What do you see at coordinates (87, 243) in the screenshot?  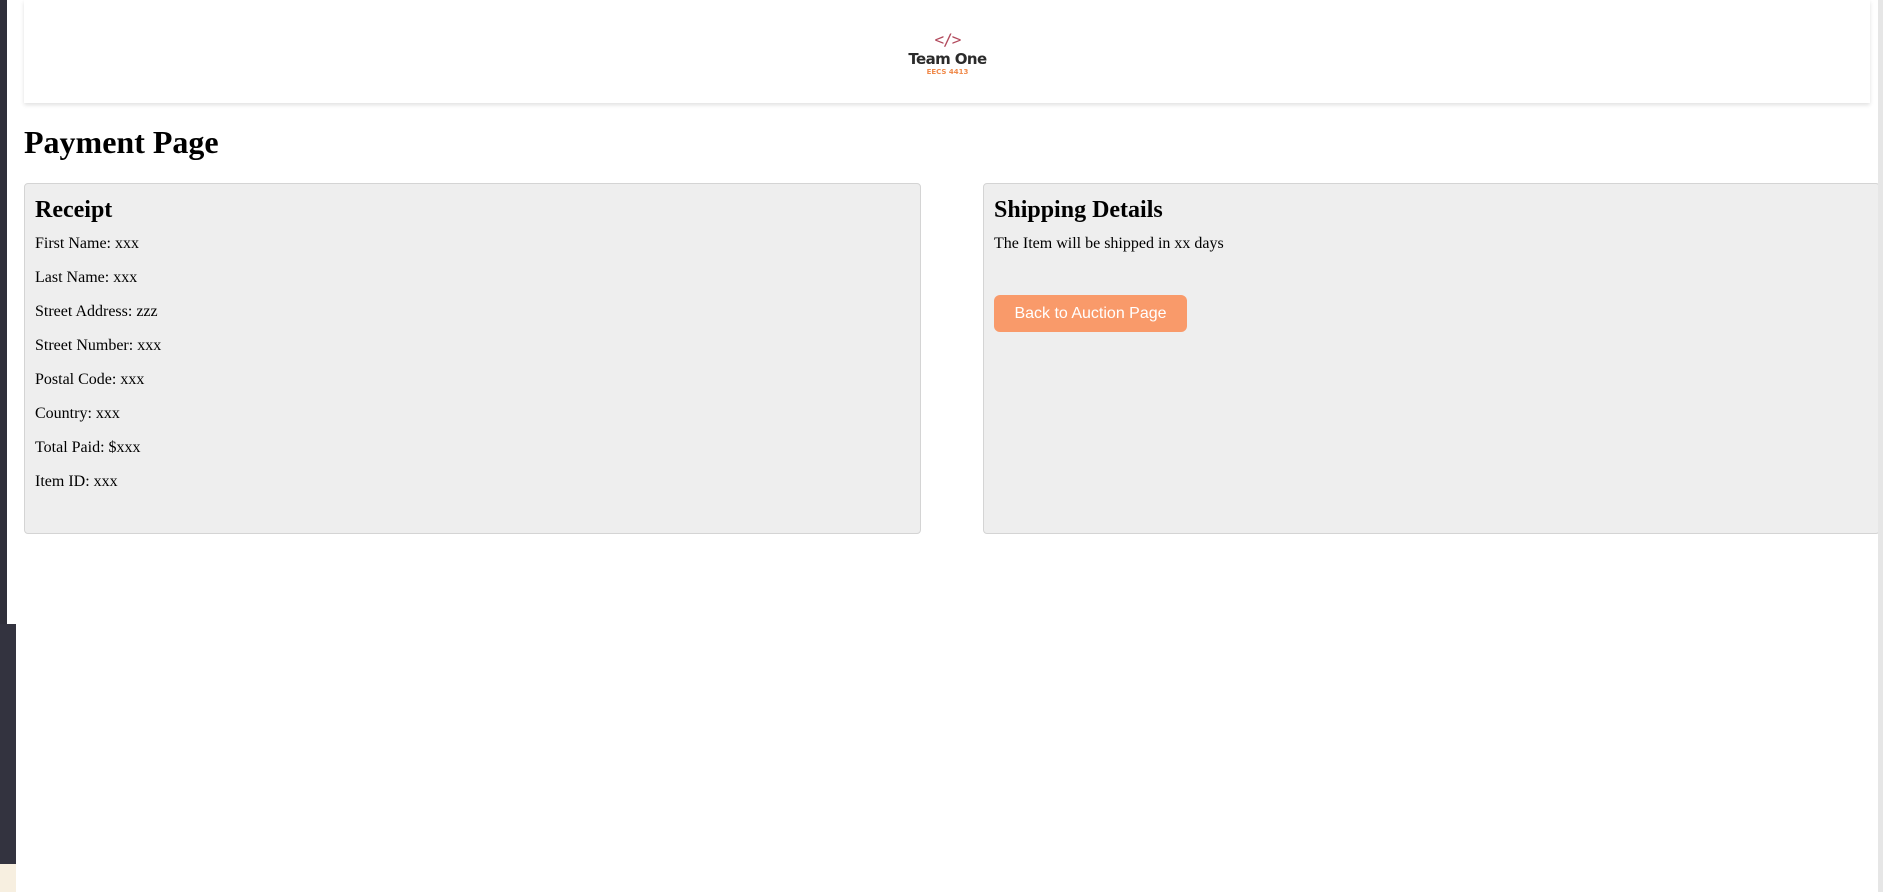 I see `receipt-row-first-name: First Name: xxx` at bounding box center [87, 243].